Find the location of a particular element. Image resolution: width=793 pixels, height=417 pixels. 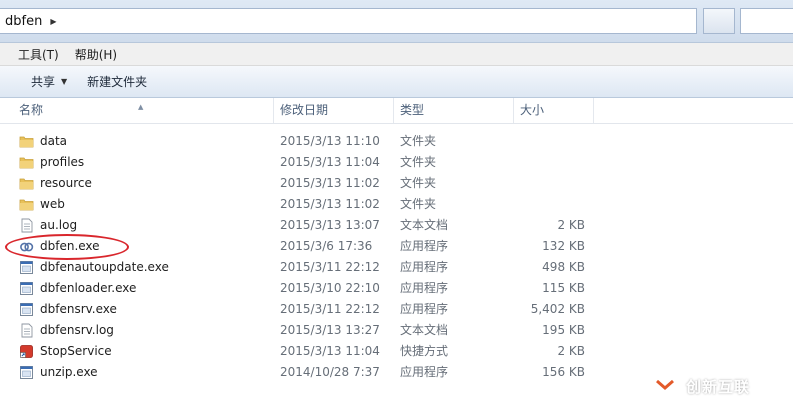

column-date: 修改日期 is located at coordinates (334, 110).